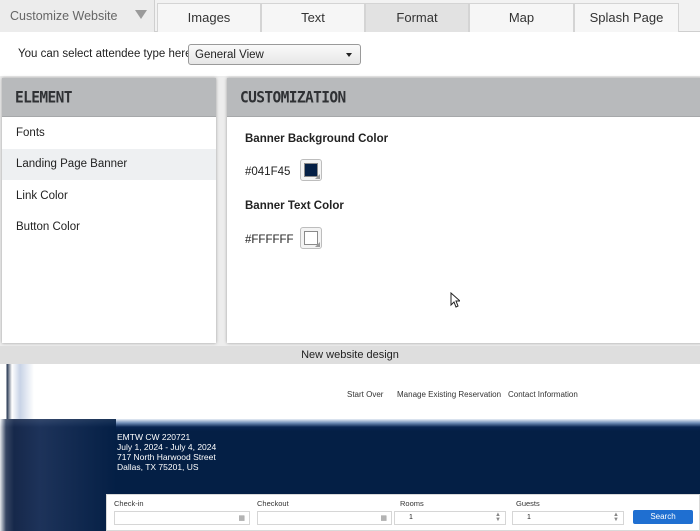  What do you see at coordinates (154, 437) in the screenshot?
I see `event-name: EMTW CW 220721` at bounding box center [154, 437].